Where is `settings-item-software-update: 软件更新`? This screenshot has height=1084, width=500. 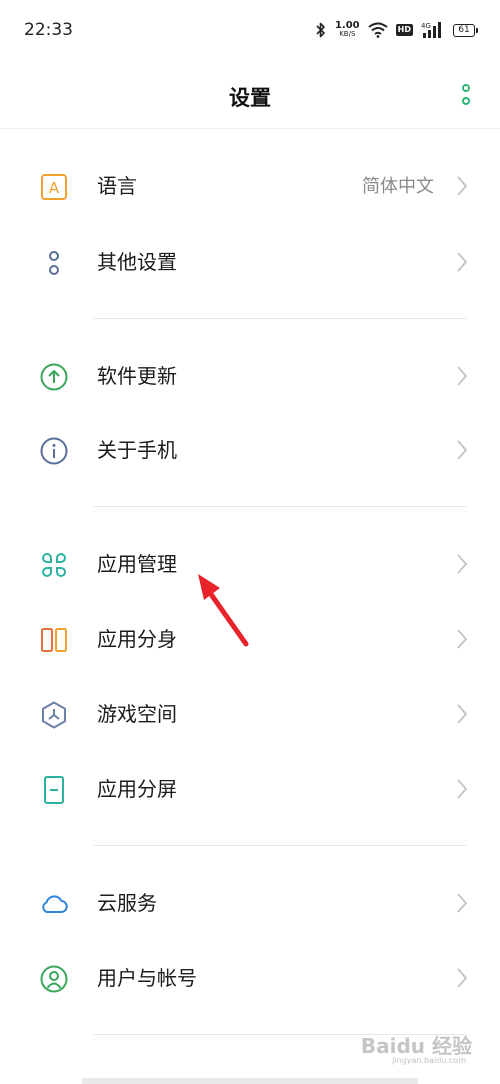
settings-item-software-update: 软件更新 is located at coordinates (250, 376).